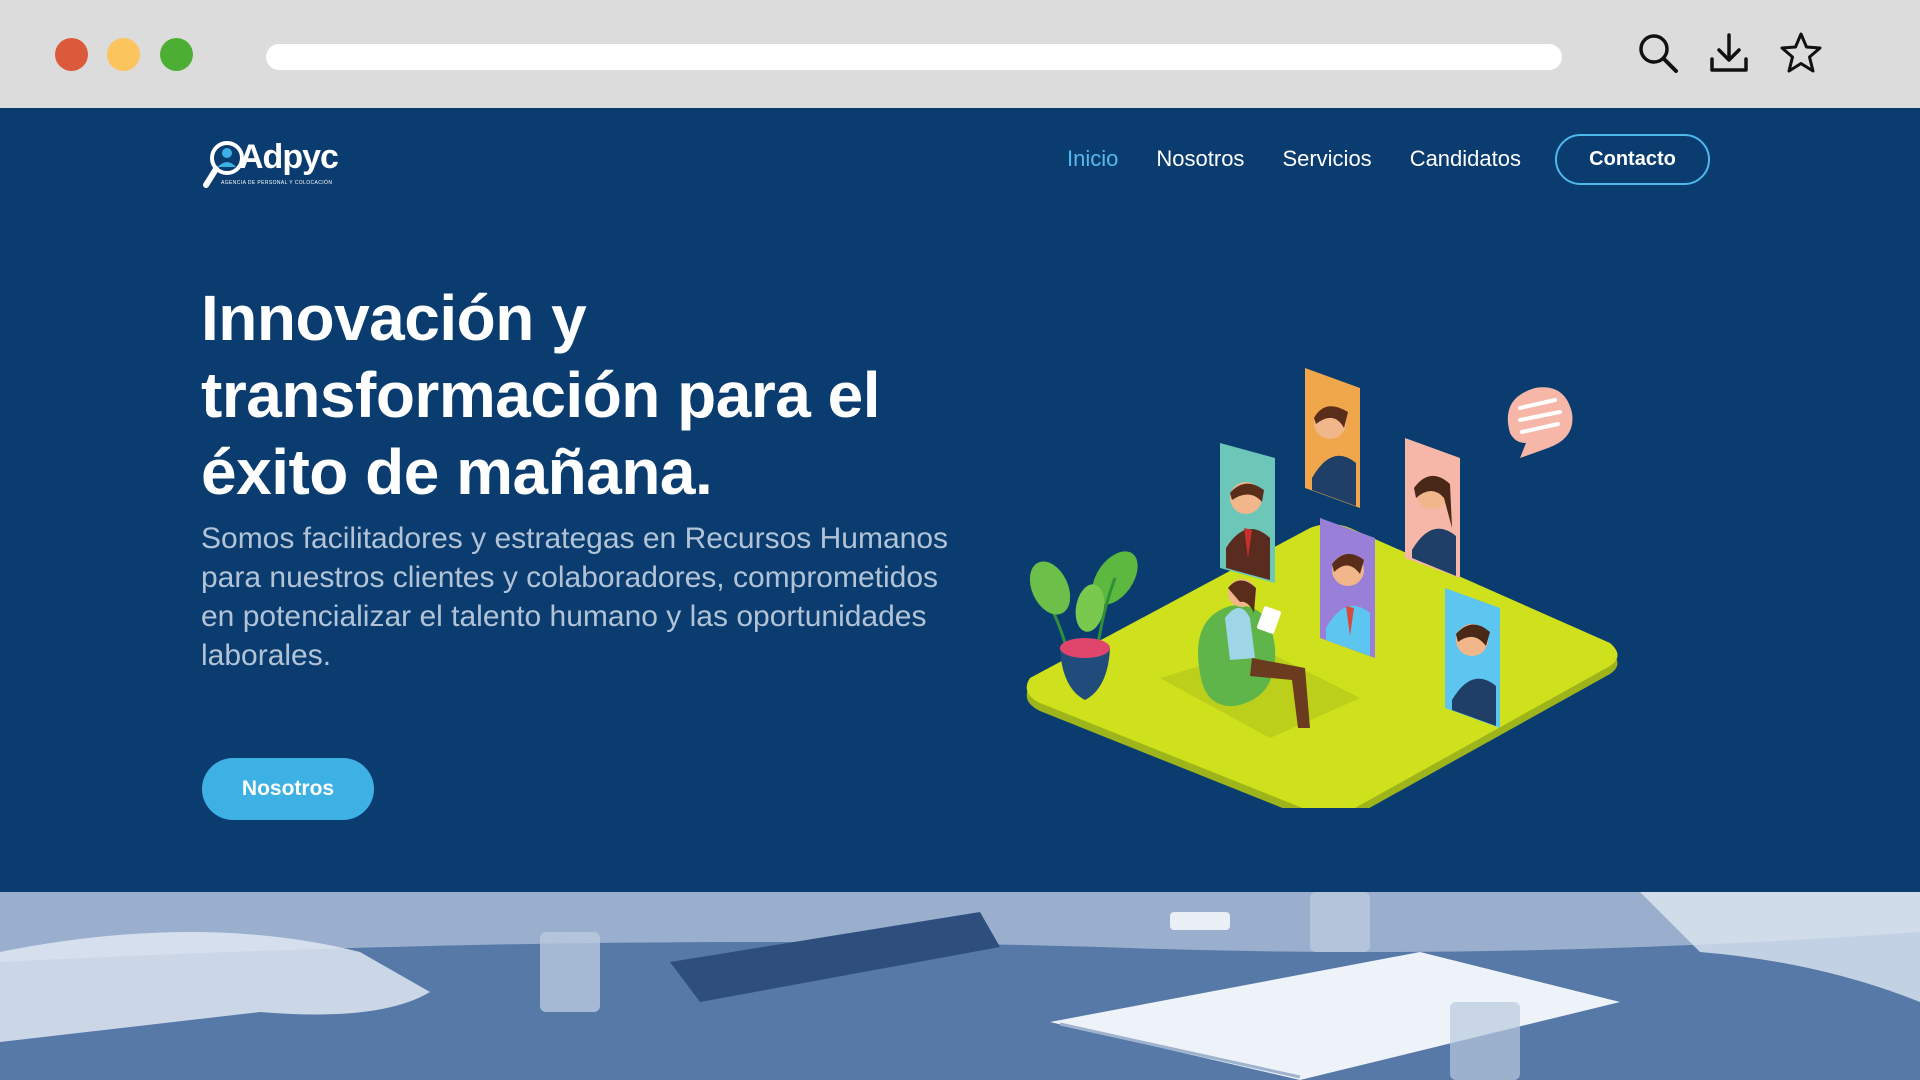 The image size is (1920, 1080). I want to click on browser-toolbar, so click(960, 54).